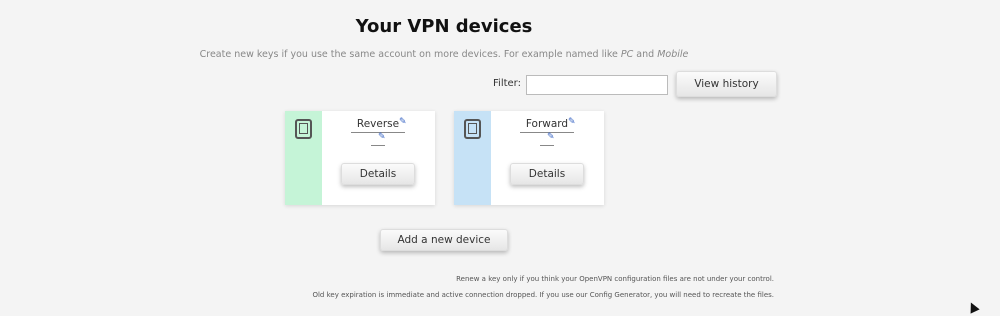 Image resolution: width=1000 pixels, height=316 pixels. I want to click on filter-label: Filter:, so click(507, 83).